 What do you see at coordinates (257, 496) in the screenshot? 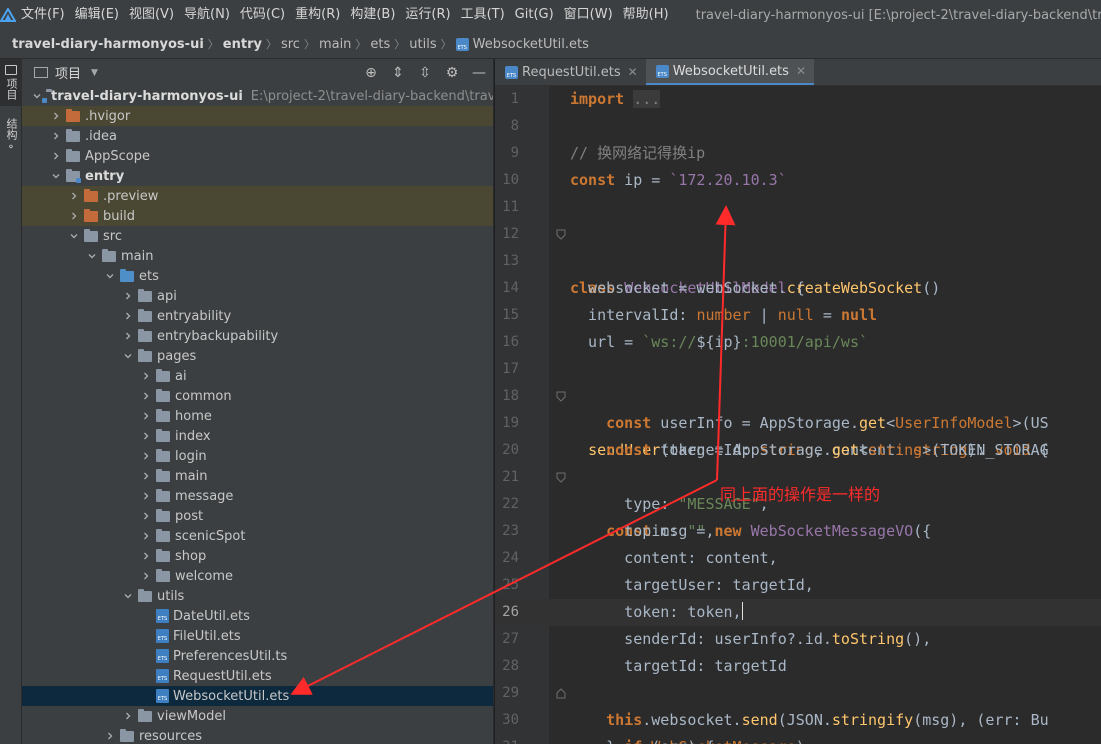
I see `tree-folder-item: message` at bounding box center [257, 496].